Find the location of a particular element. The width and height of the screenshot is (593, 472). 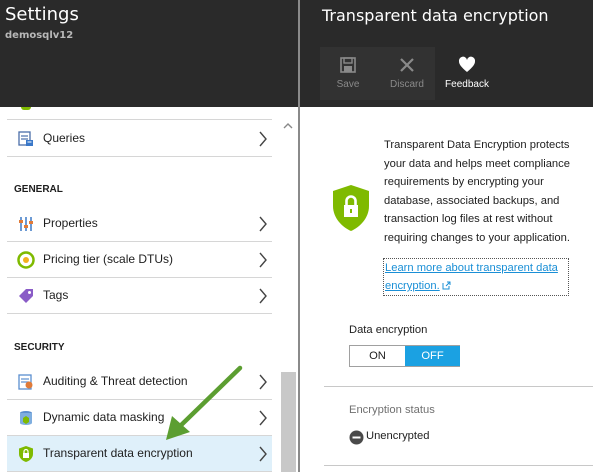

menu-item-label: Dynamic data masking is located at coordinates (104, 417).